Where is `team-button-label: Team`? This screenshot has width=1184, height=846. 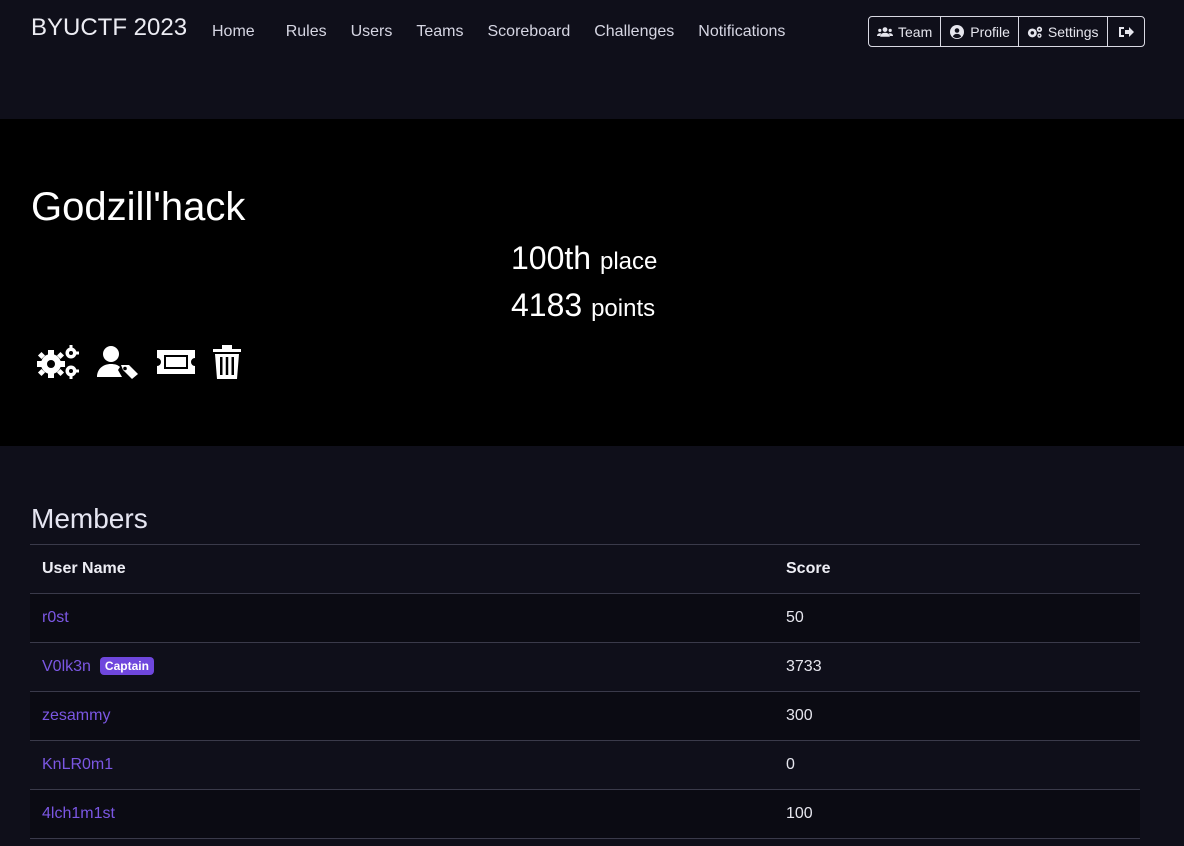 team-button-label: Team is located at coordinates (915, 31).